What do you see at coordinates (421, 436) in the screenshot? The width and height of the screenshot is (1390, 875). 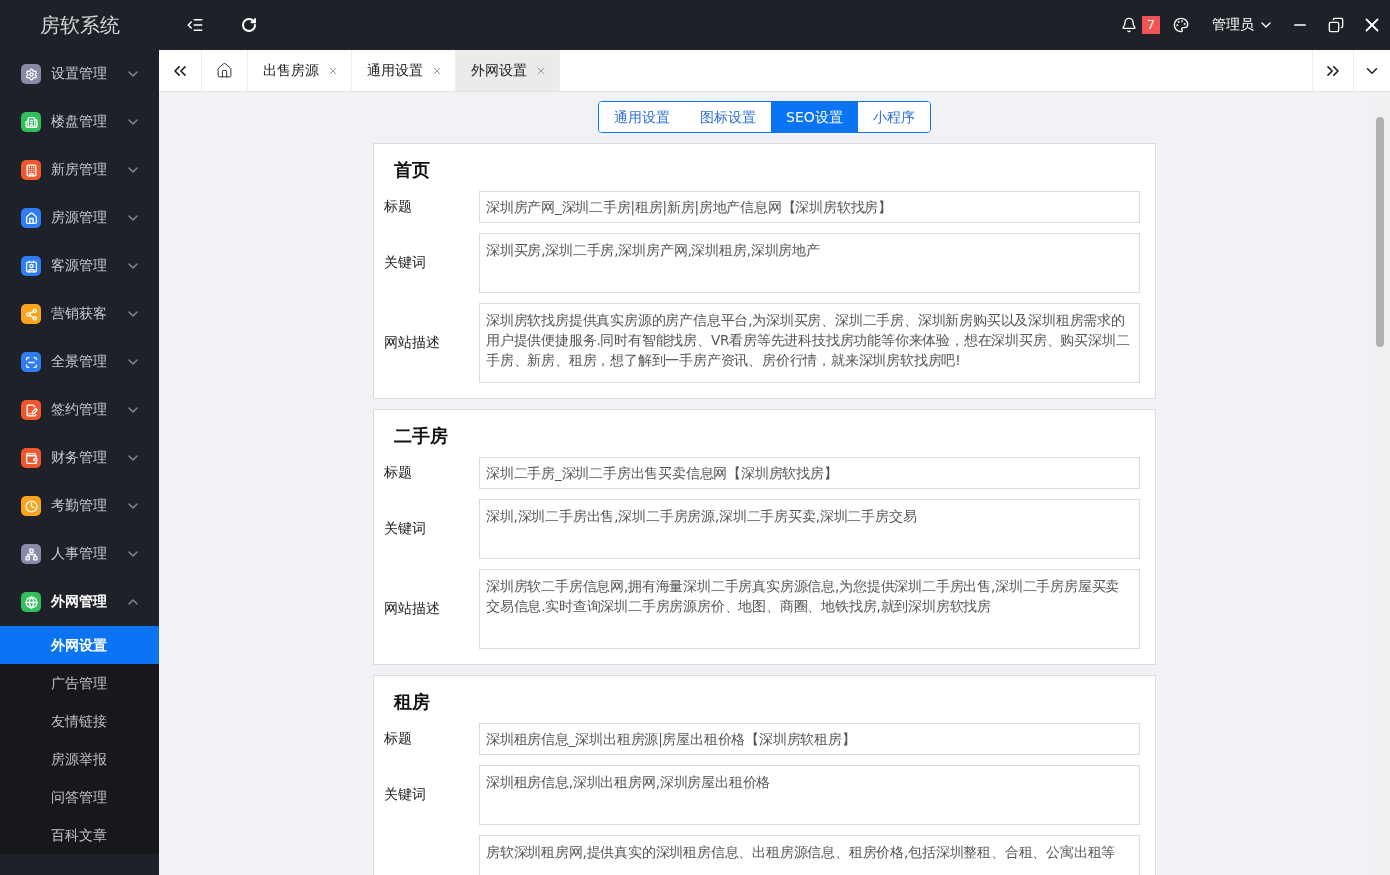 I see `section-title: 二手房` at bounding box center [421, 436].